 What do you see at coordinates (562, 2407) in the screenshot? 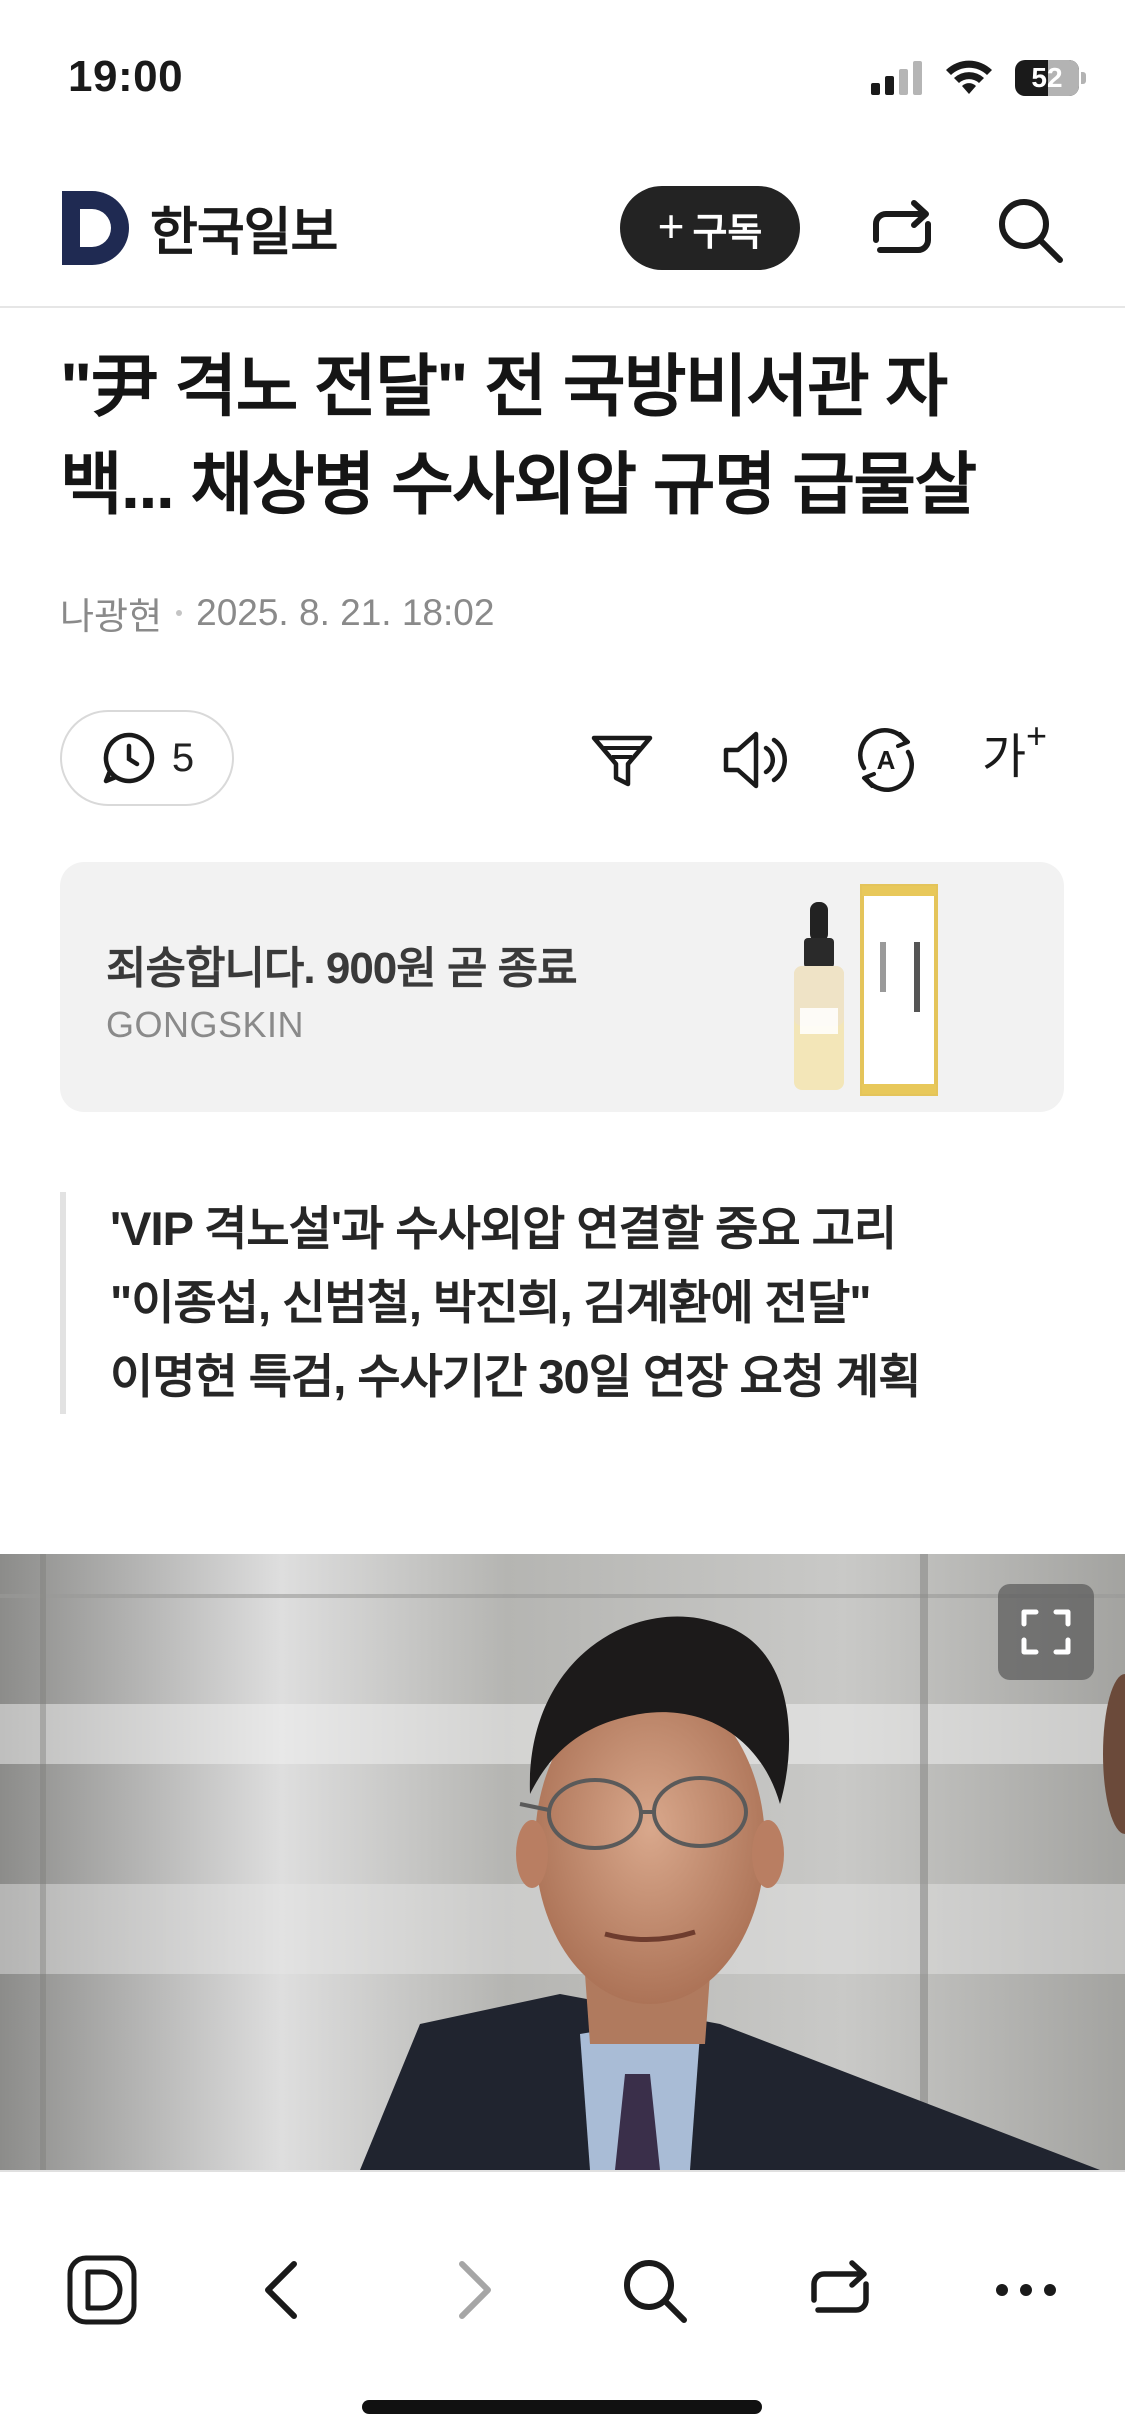
I see `home-indicator` at bounding box center [562, 2407].